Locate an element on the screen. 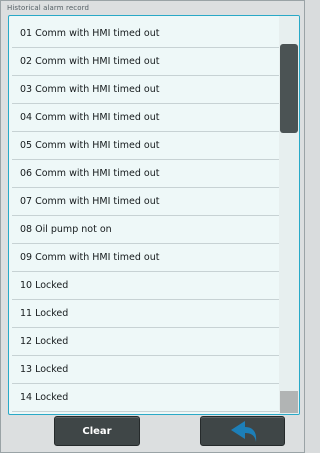 This screenshot has height=453, width=320. back-arrow-icon is located at coordinates (243, 431).